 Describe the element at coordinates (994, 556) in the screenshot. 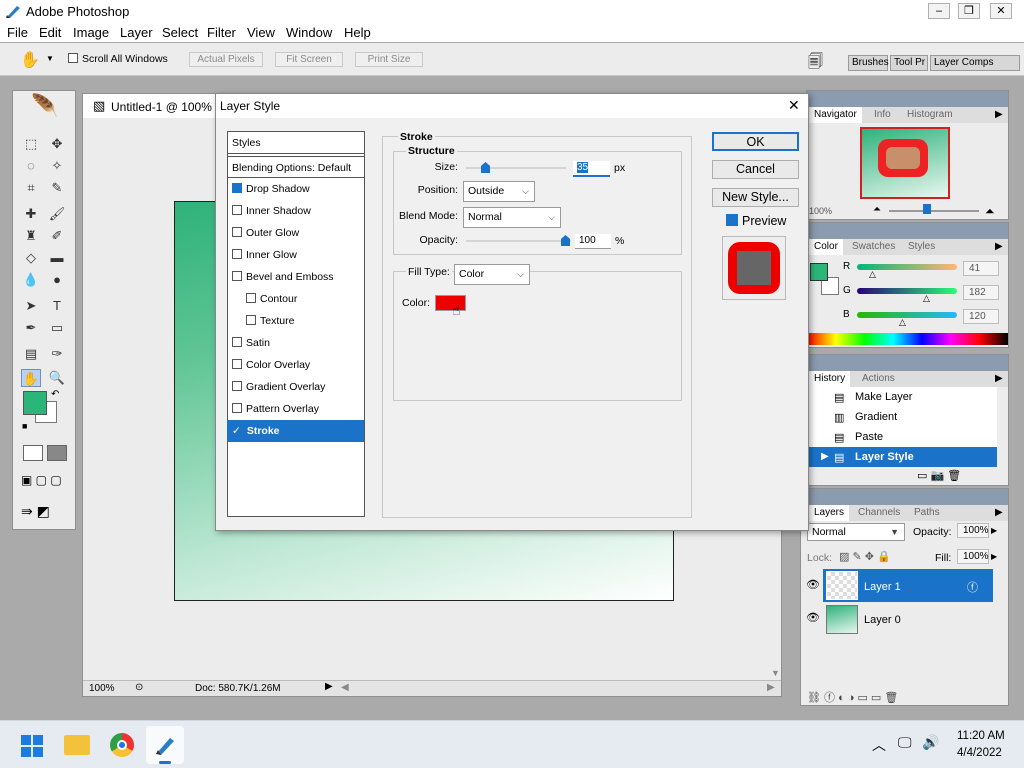

I see `fill-arrow-icon: ▶` at that location.